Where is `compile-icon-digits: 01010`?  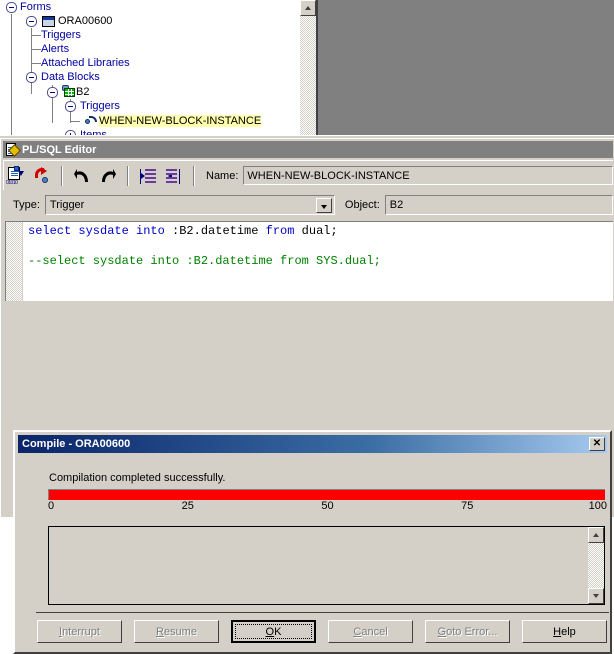
compile-icon-digits: 01010 is located at coordinates (12, 182).